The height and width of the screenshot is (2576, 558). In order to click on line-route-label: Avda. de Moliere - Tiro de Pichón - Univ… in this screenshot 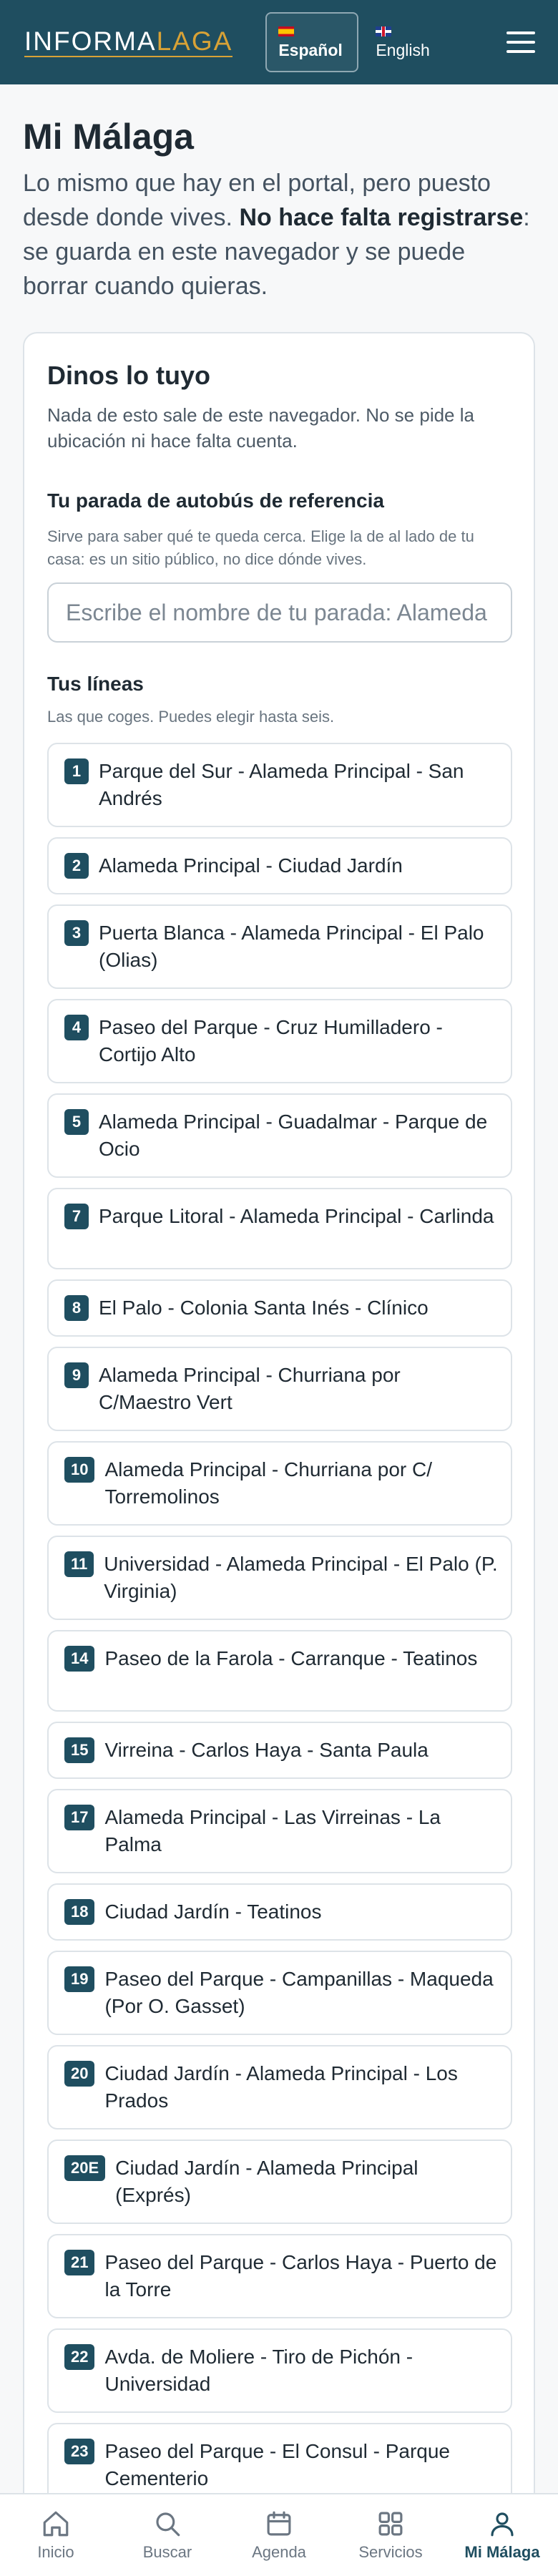, I will do `click(258, 2370)`.